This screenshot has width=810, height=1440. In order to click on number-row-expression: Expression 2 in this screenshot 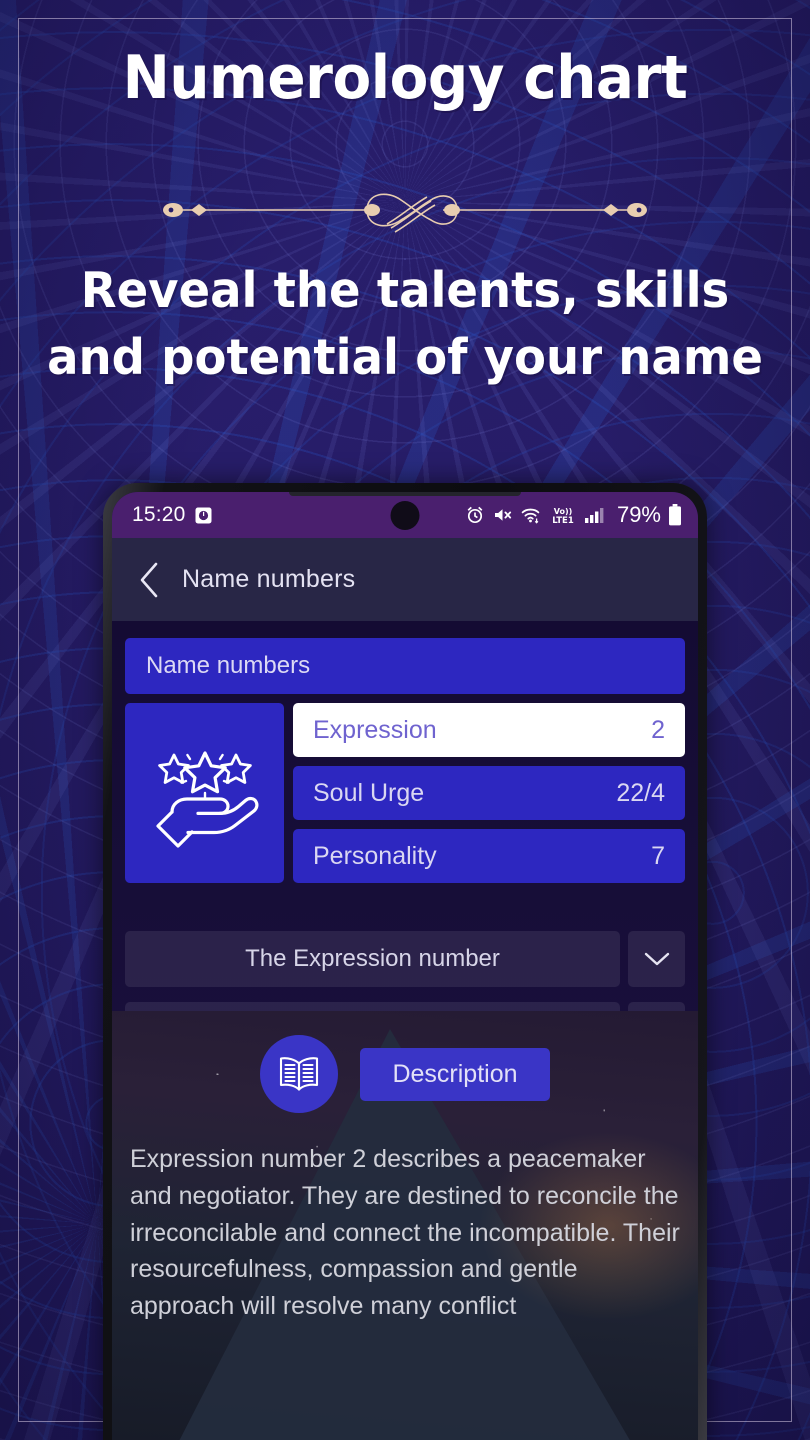, I will do `click(489, 730)`.